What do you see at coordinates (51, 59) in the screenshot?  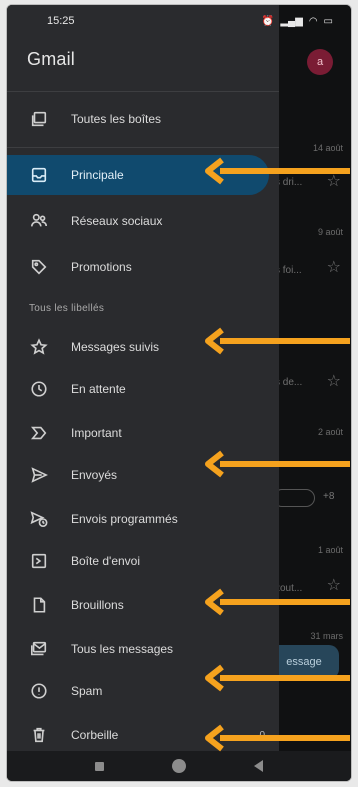 I see `app-title: Gmail` at bounding box center [51, 59].